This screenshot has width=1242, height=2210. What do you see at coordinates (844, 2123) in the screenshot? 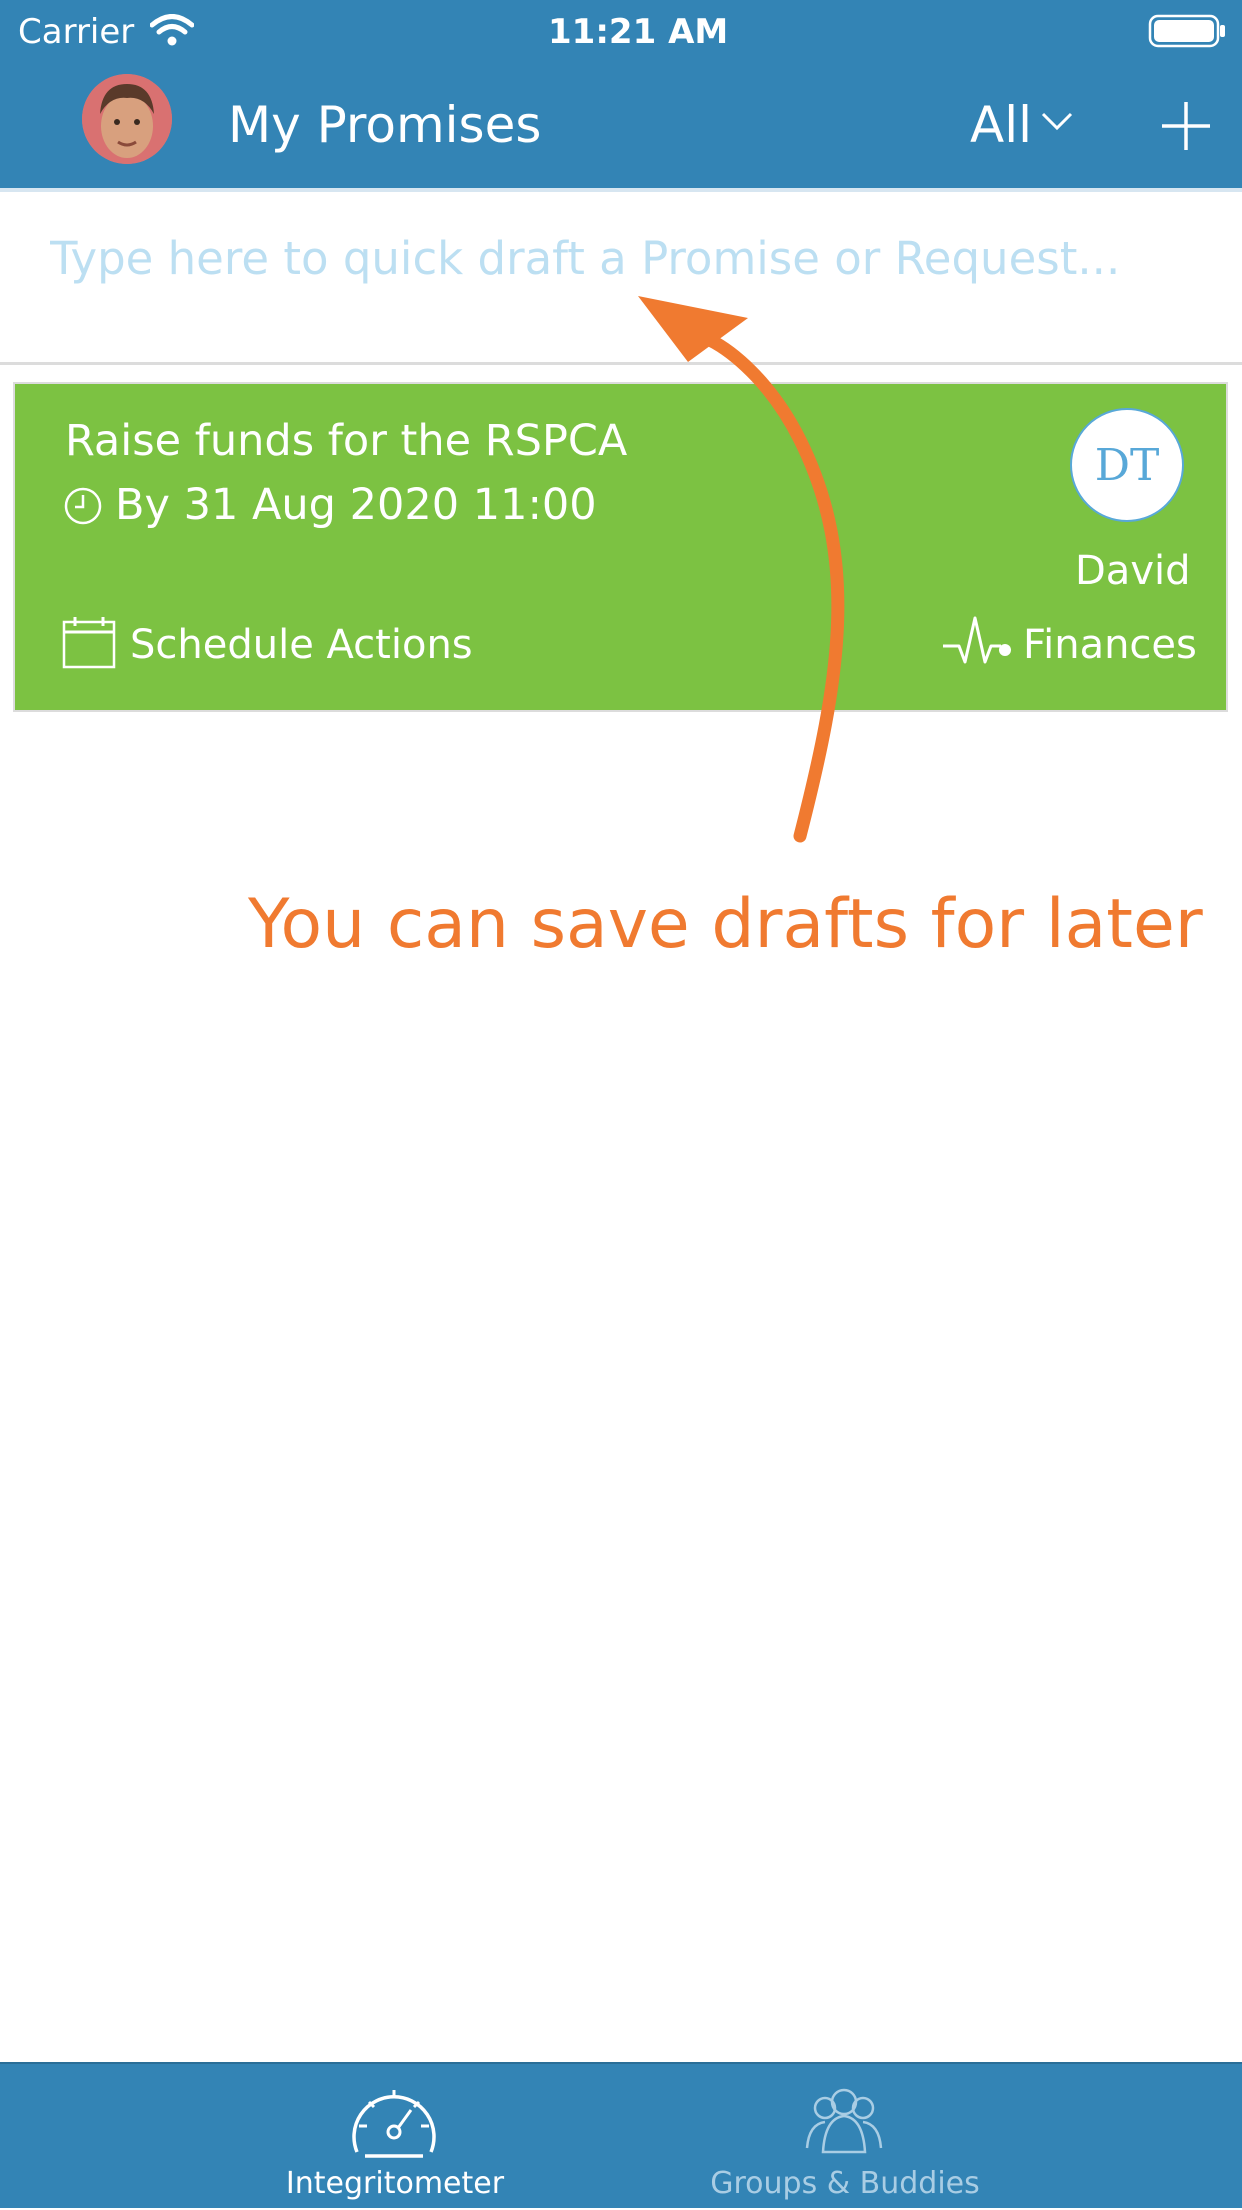
I see `people-icon` at bounding box center [844, 2123].